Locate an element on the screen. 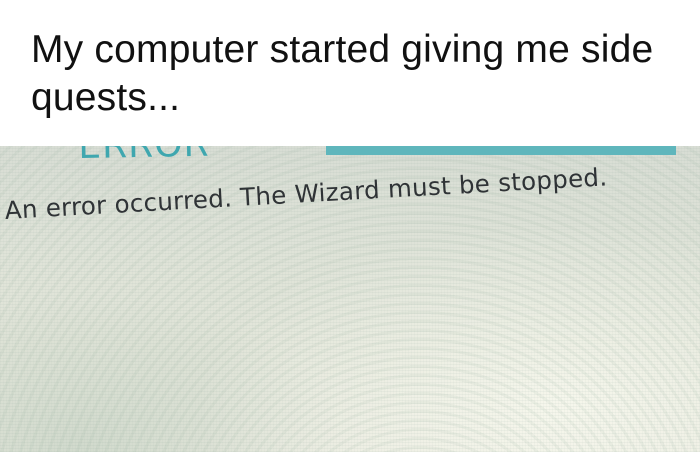 The width and height of the screenshot is (700, 452). dialog-title-accent-bar is located at coordinates (501, 150).